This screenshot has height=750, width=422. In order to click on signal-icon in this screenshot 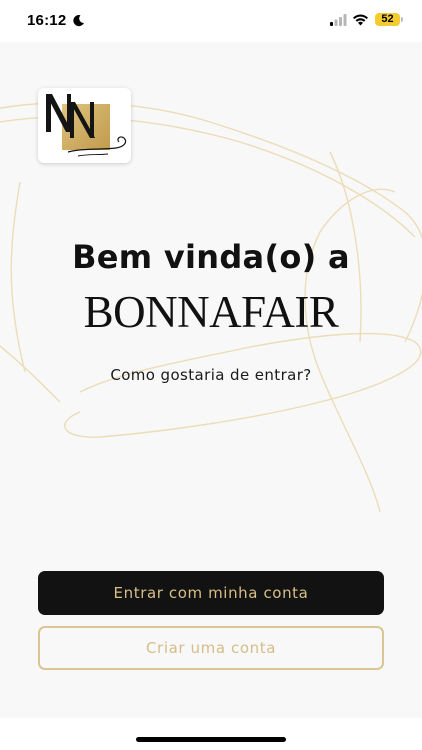, I will do `click(338, 20)`.